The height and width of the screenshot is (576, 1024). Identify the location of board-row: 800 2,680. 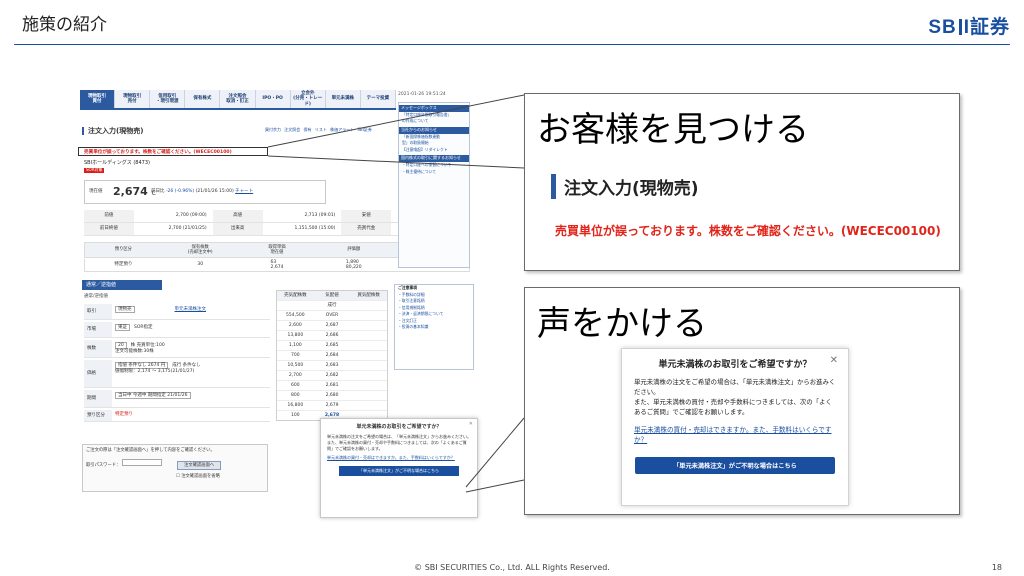
(332, 395).